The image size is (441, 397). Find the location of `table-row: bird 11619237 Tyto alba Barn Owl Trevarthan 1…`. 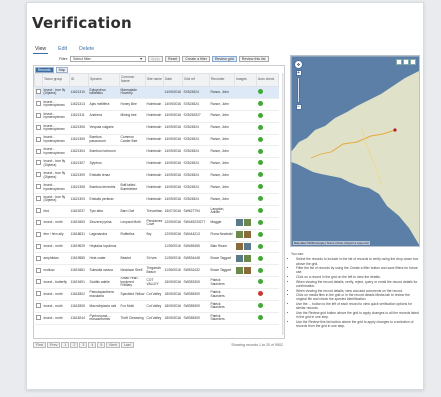

table-row: bird 11619237 Tyto alba Barn Owl Trevarthan 1… is located at coordinates (156, 211).